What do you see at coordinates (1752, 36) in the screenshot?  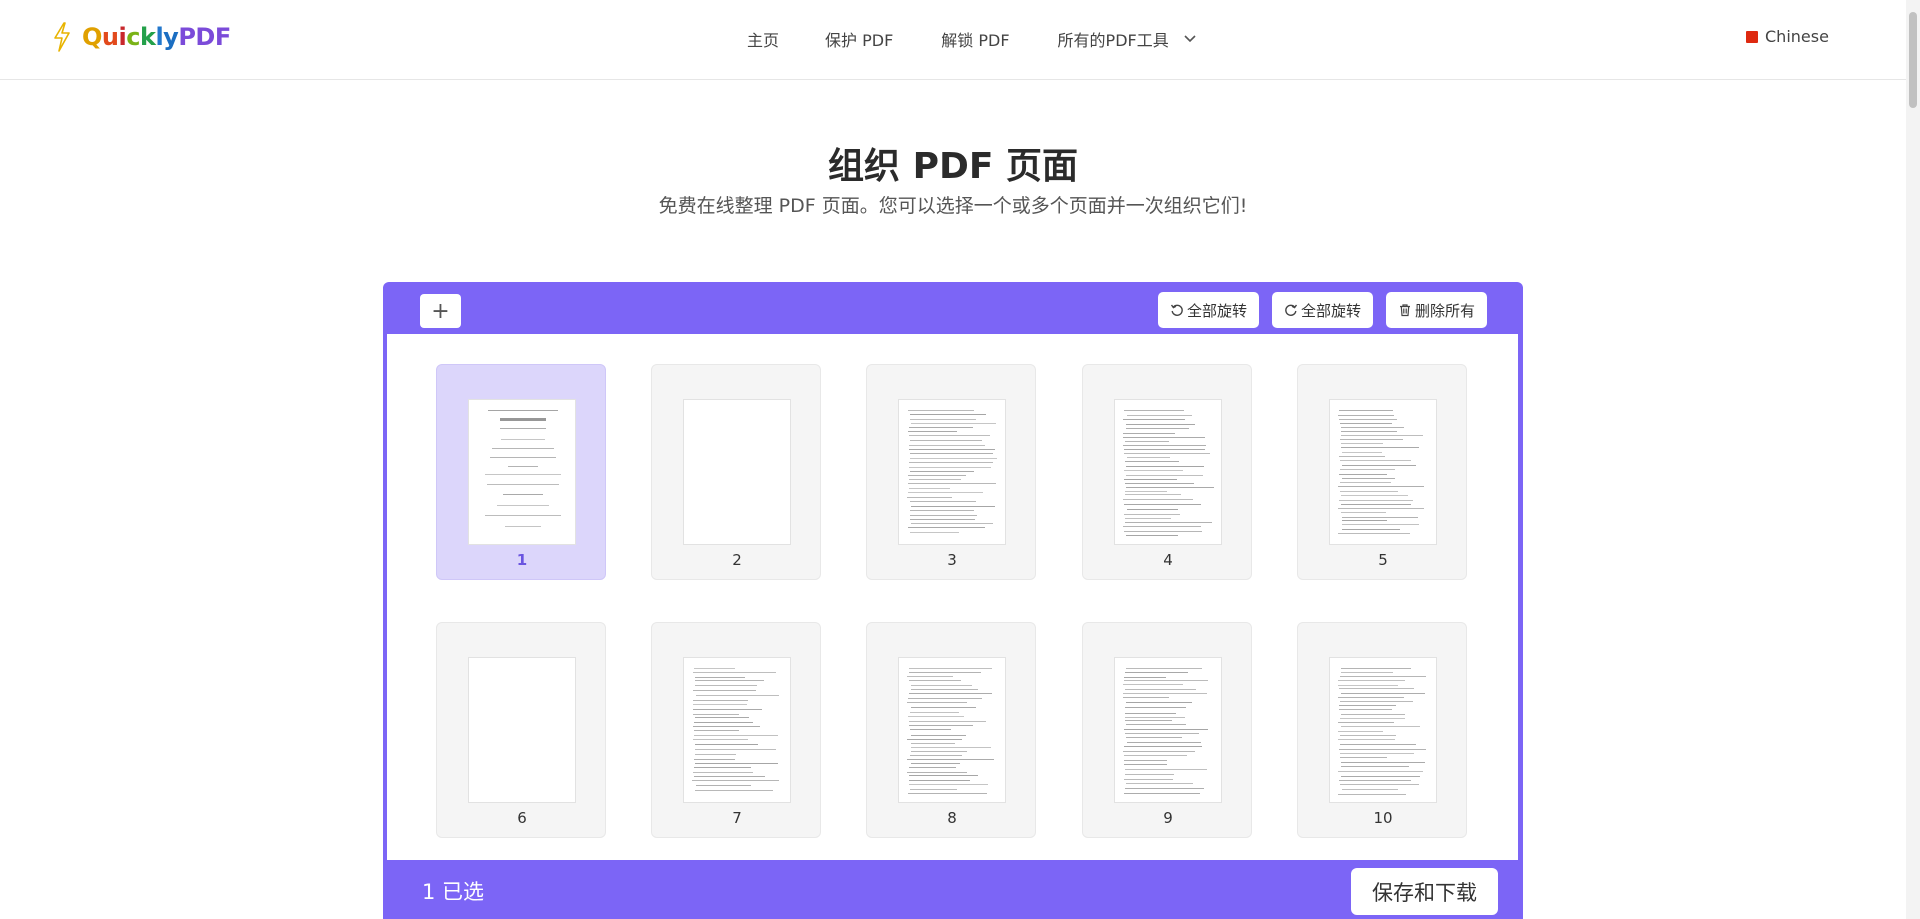 I see `china-flag-icon` at bounding box center [1752, 36].